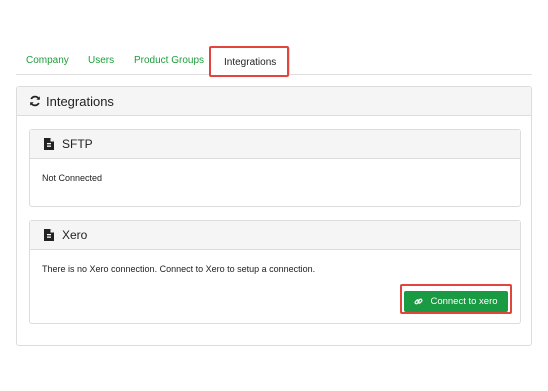 The height and width of the screenshot is (391, 548). I want to click on panel-title: Integrations, so click(80, 101).